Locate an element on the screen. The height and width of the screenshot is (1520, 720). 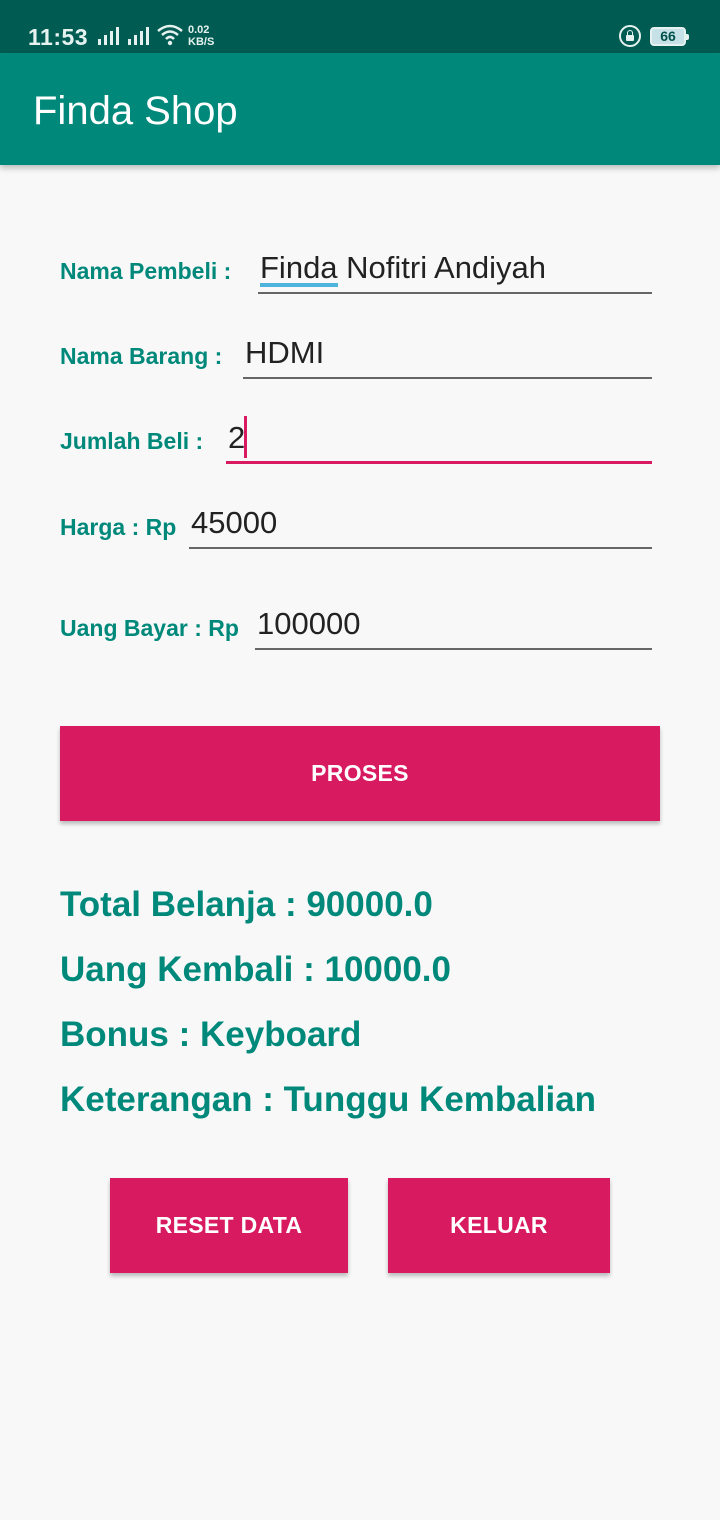
jumlah-beli-label: Jumlah Beli : is located at coordinates (132, 441).